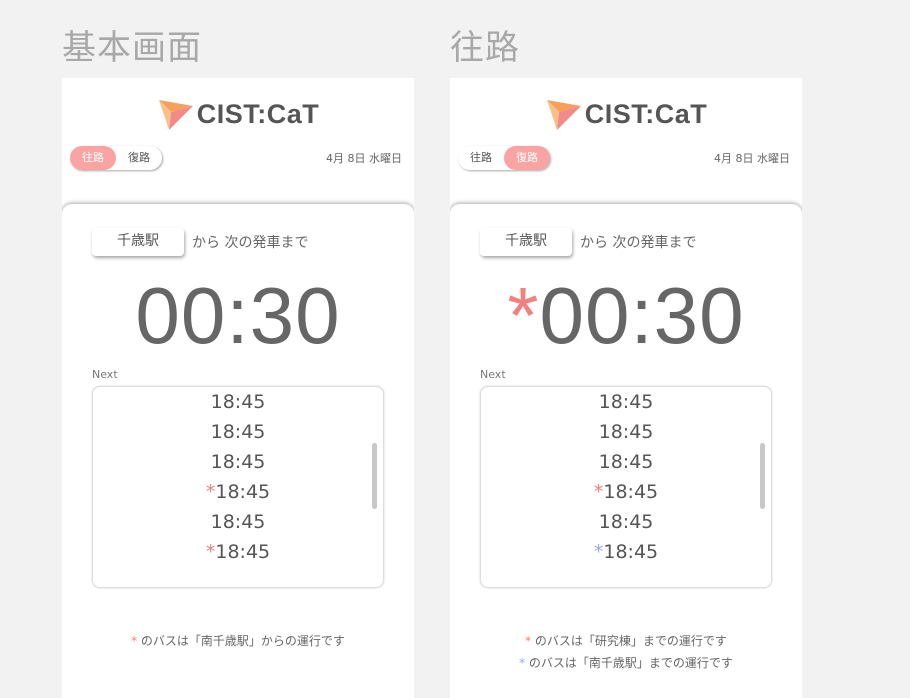  I want to click on note-text: のバスは「南千歳駅」までの運行です, so click(630, 663).